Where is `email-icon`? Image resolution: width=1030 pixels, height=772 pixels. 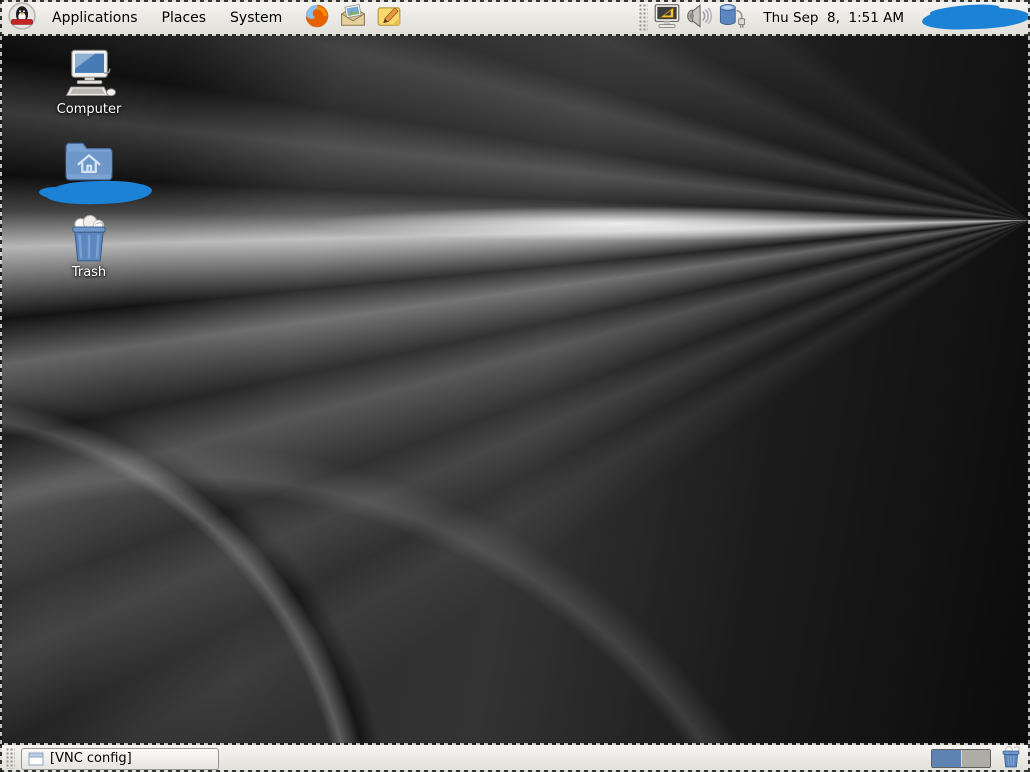
email-icon is located at coordinates (353, 18).